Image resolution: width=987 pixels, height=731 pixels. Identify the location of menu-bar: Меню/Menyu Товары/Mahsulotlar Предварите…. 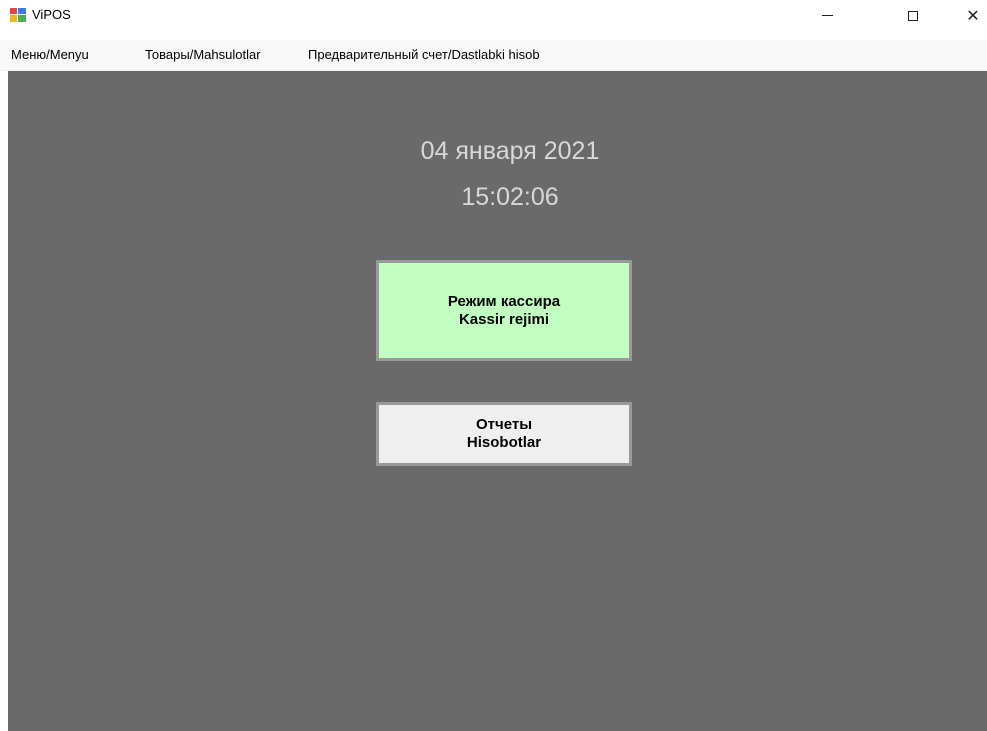
(493, 55).